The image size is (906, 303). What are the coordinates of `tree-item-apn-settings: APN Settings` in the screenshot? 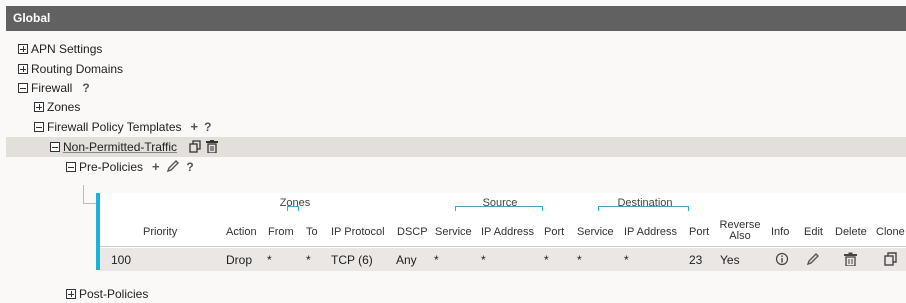 It's located at (60, 49).